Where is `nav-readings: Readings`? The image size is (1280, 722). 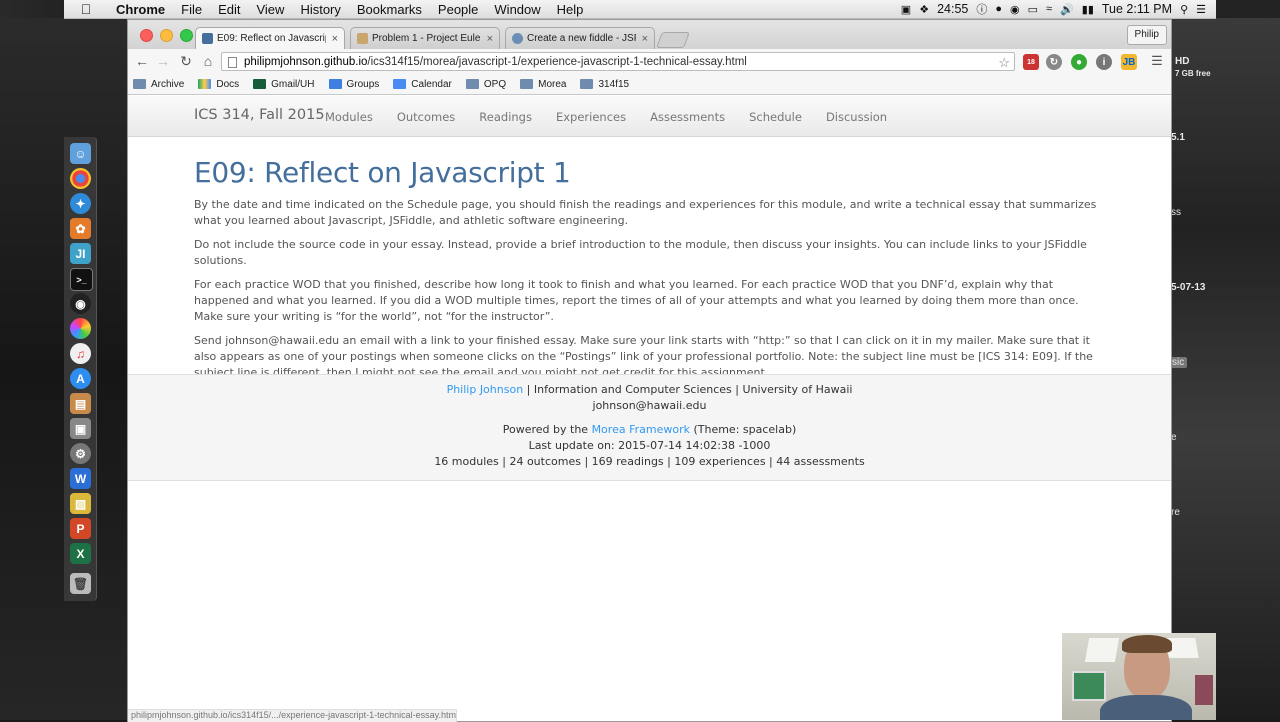 nav-readings: Readings is located at coordinates (505, 117).